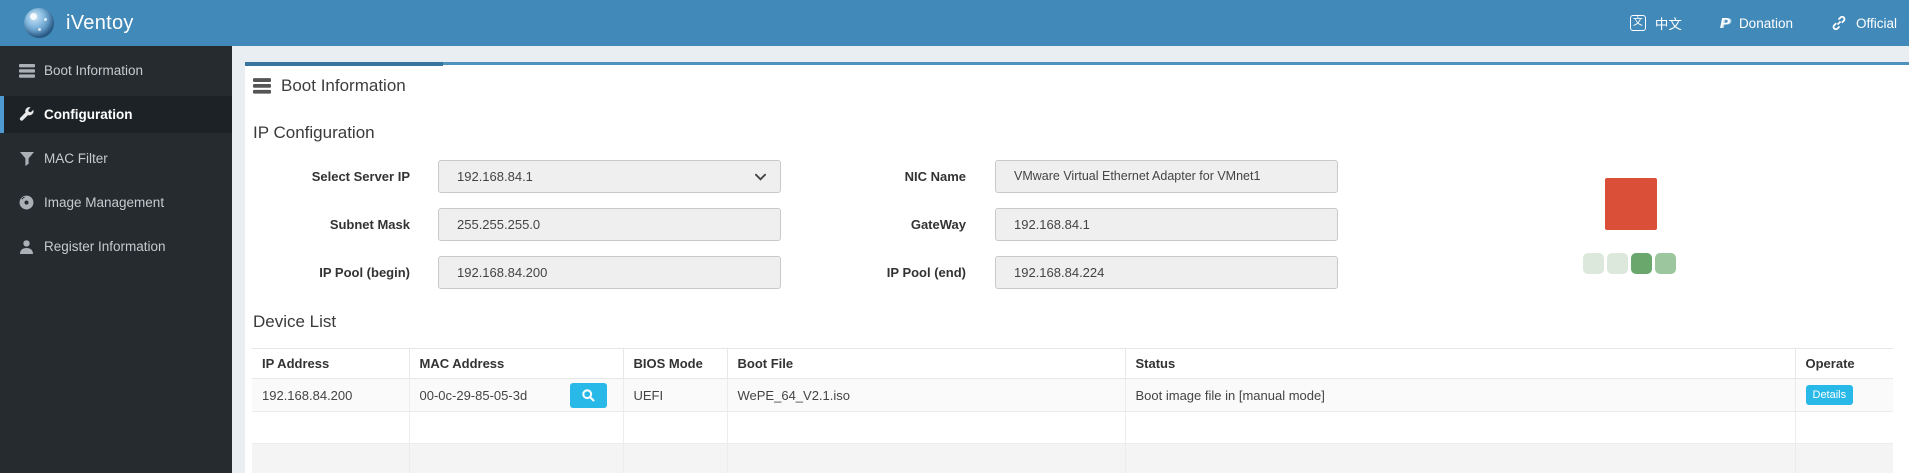  What do you see at coordinates (675, 363) in the screenshot?
I see `col-bios-mode: BIOS Mode` at bounding box center [675, 363].